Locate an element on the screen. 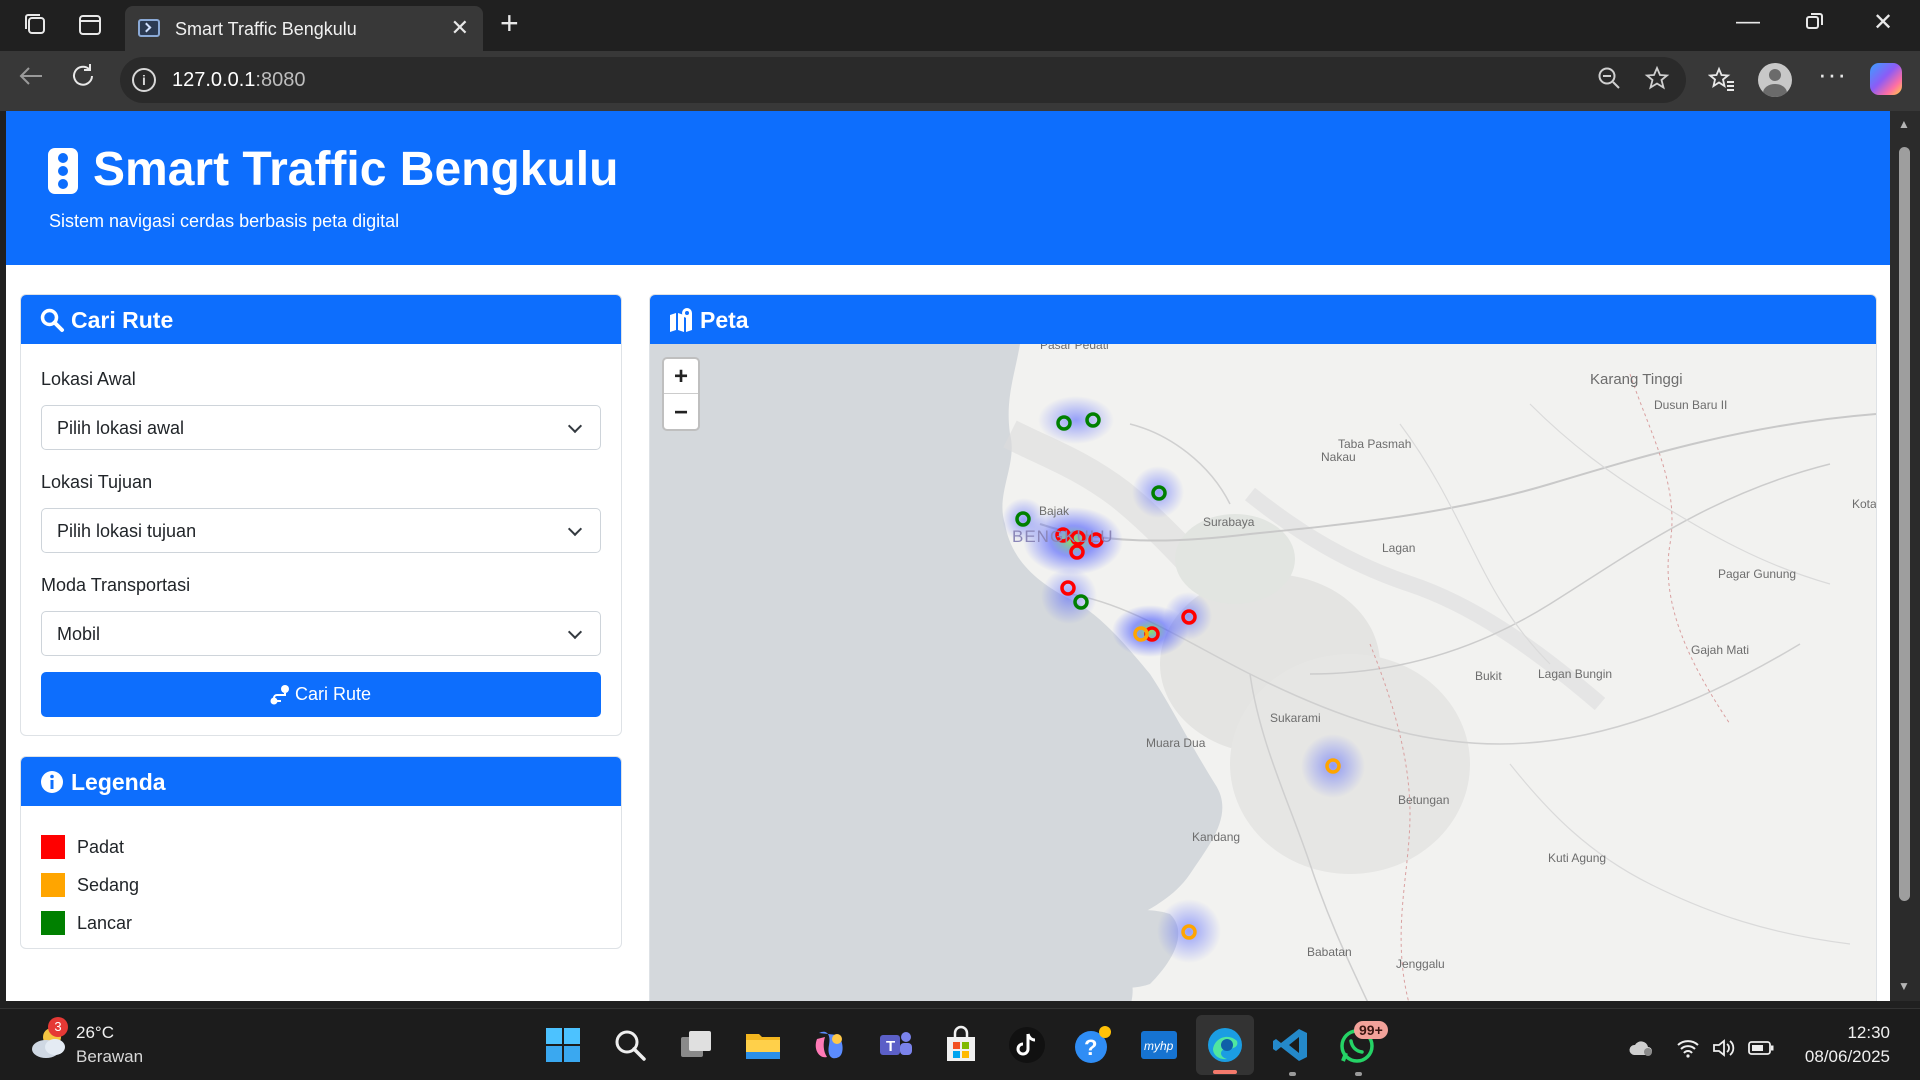 The image size is (1920, 1080). legend-label: Sedang is located at coordinates (108, 885).